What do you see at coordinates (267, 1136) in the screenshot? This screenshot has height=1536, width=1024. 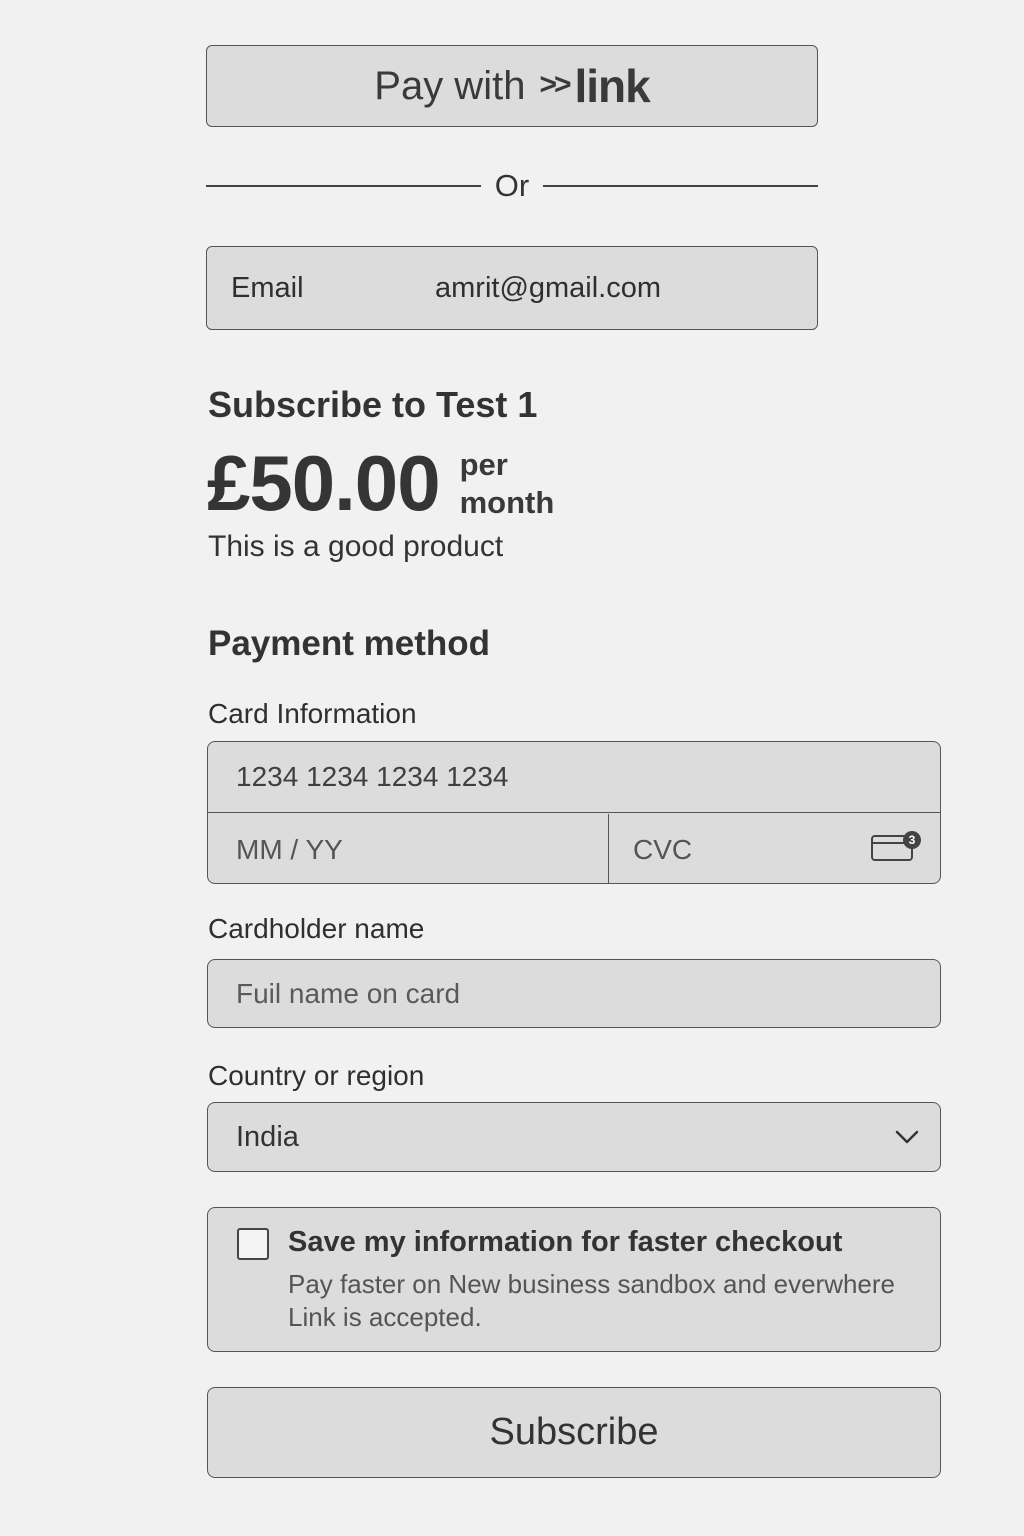 I see `country-value: India` at bounding box center [267, 1136].